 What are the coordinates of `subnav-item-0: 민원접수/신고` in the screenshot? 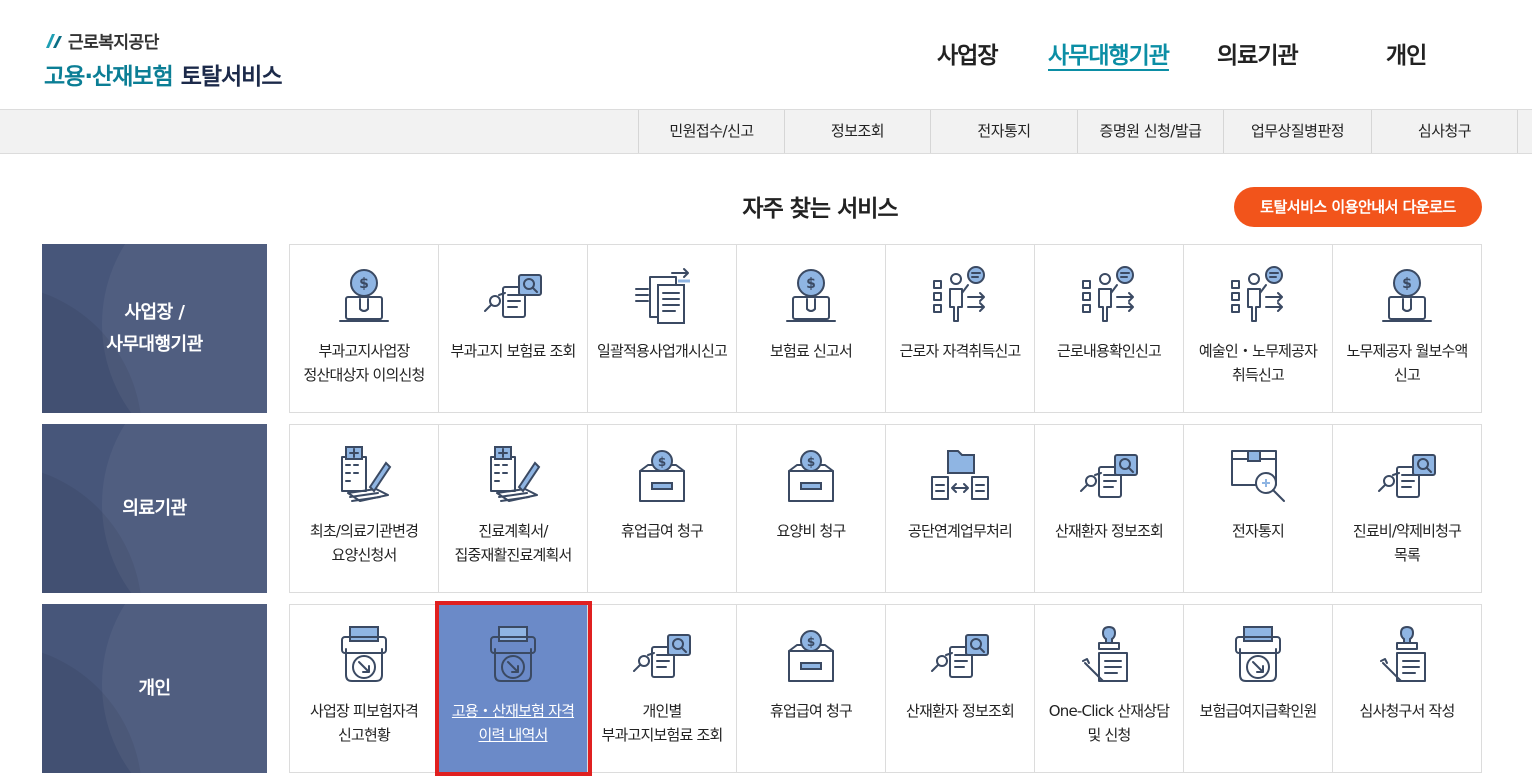 It's located at (711, 131).